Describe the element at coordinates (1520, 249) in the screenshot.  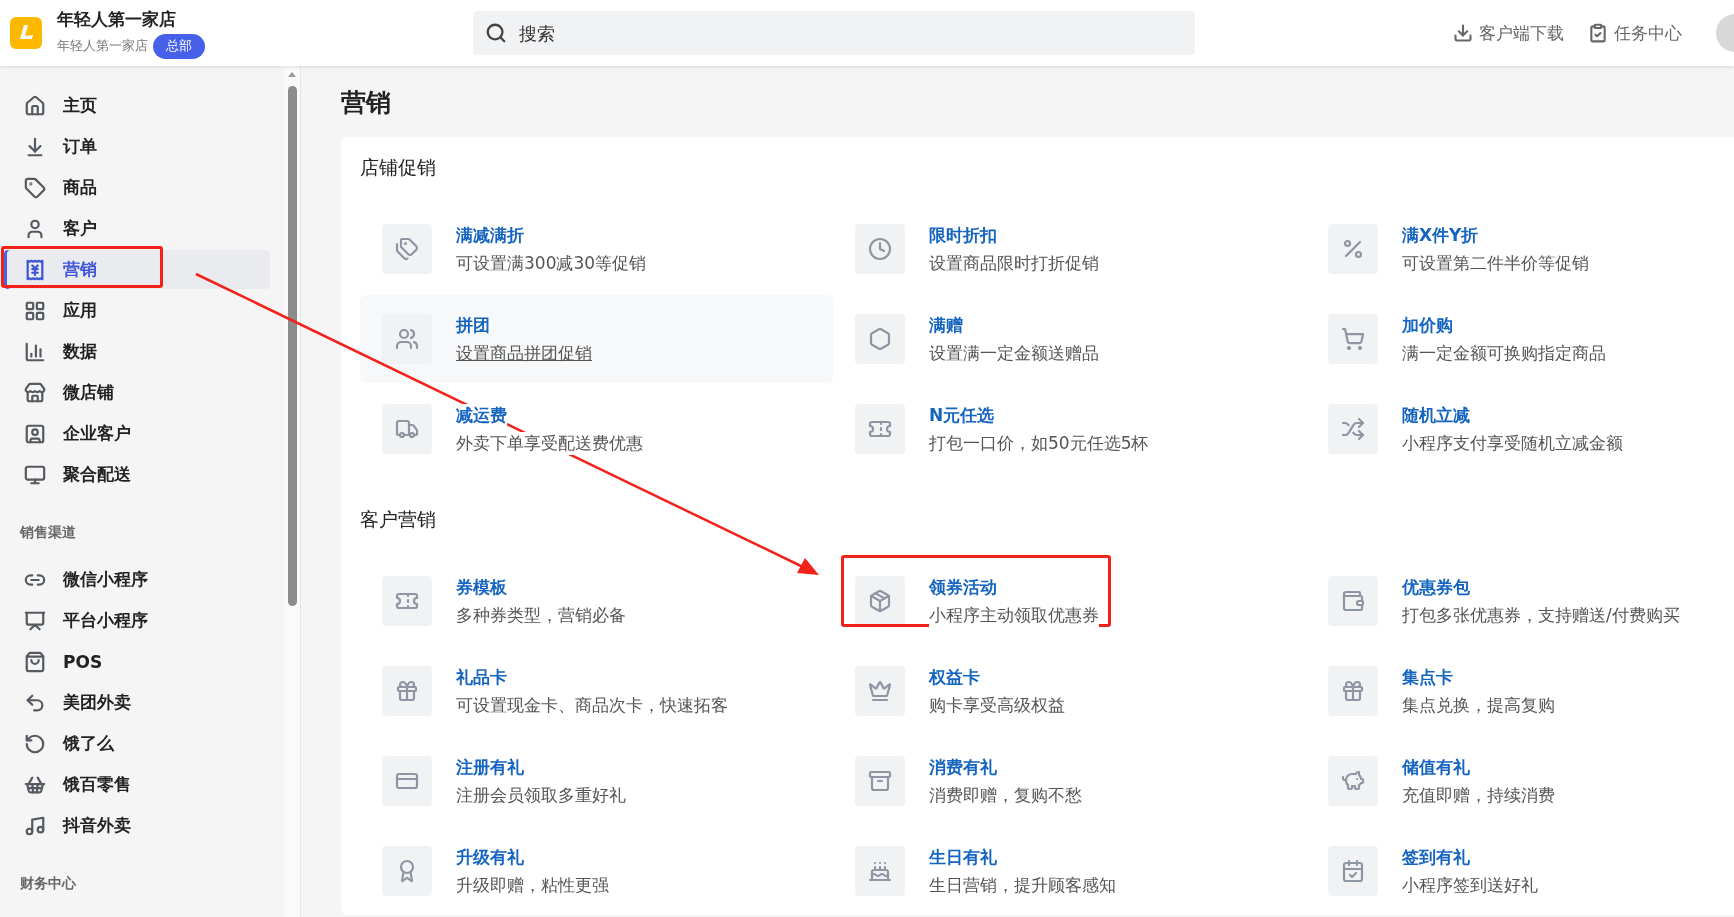
I see `feature-item: 满X件Y折 可设置第二件半价等促销` at that location.